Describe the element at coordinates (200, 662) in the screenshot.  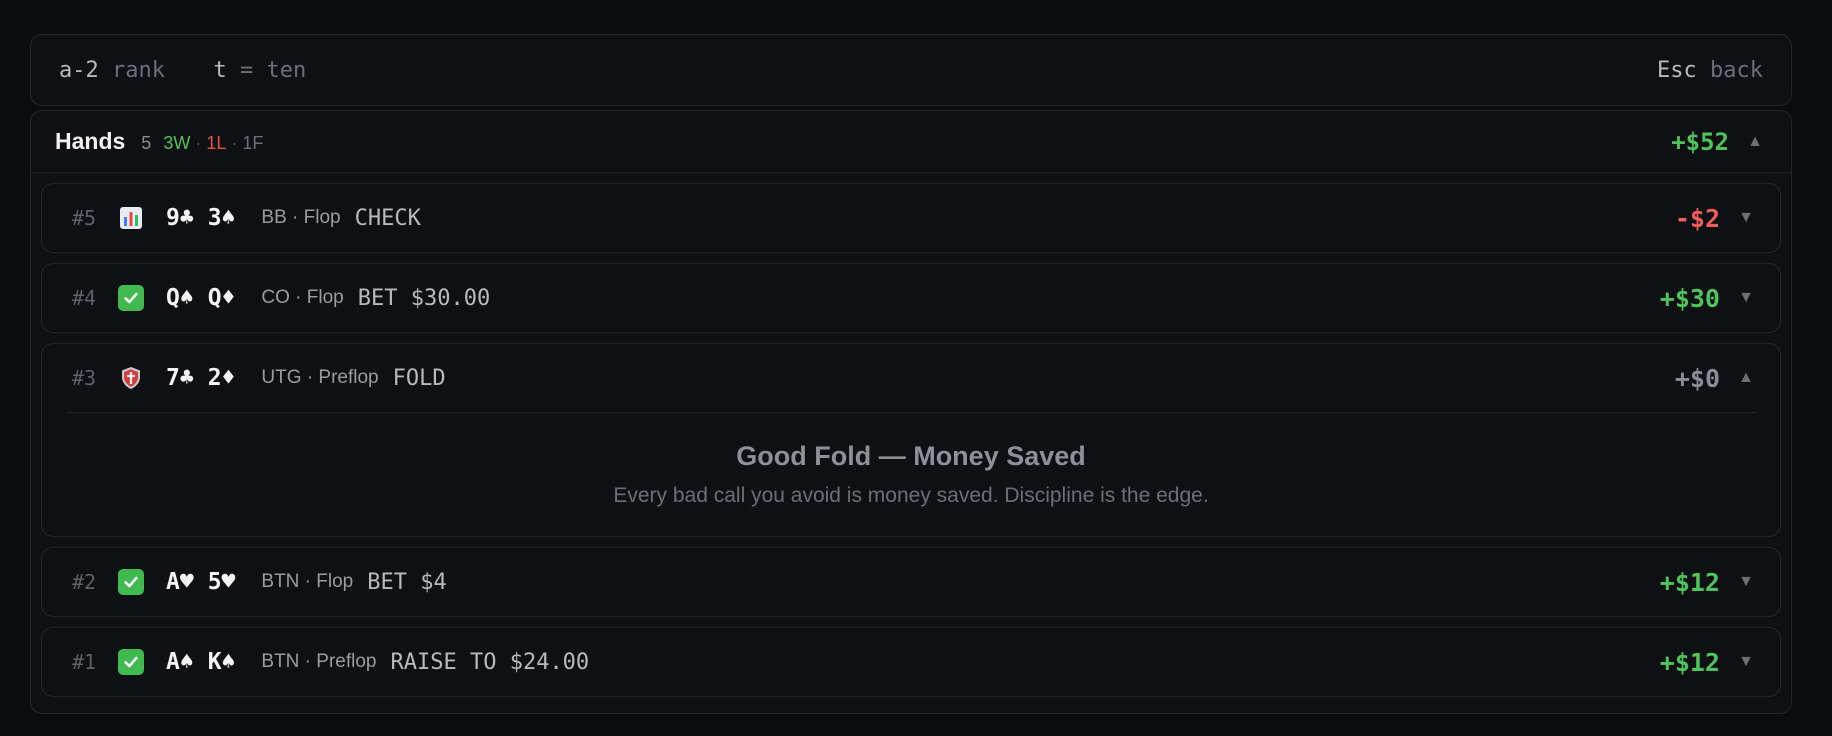
I see `hole-cards: A♠ K♠` at that location.